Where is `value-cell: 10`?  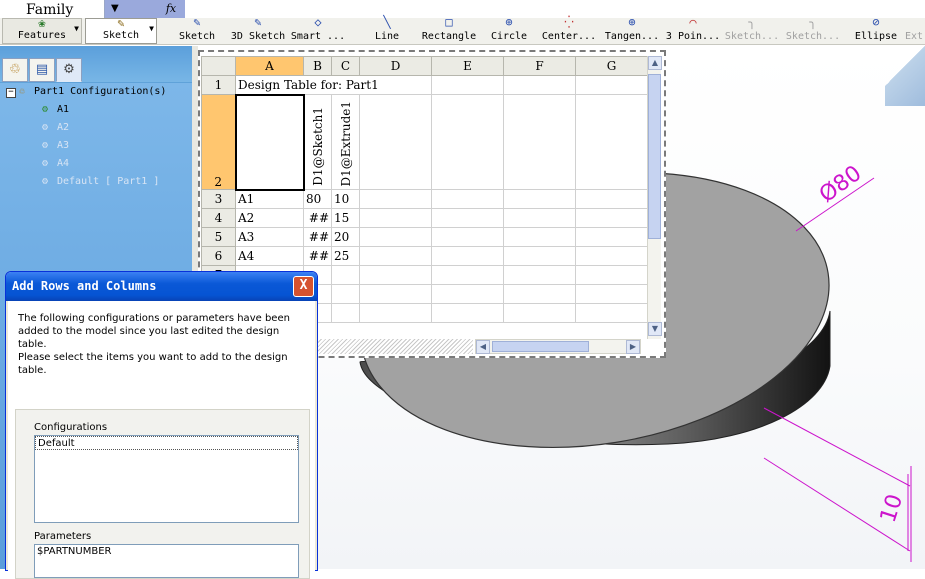 value-cell: 10 is located at coordinates (345, 199).